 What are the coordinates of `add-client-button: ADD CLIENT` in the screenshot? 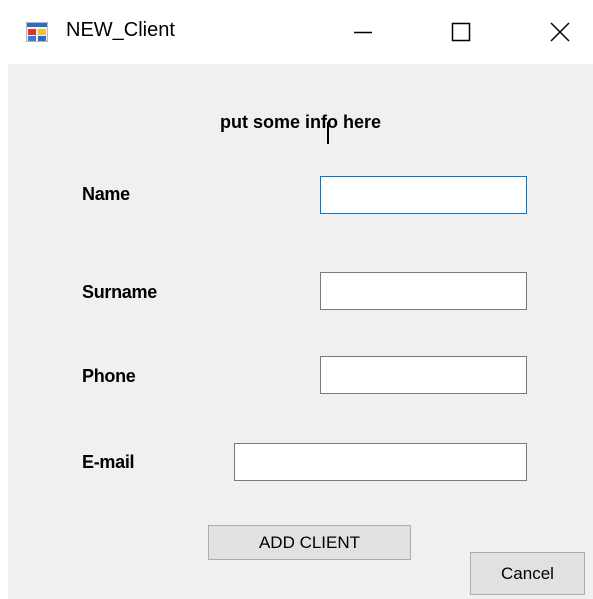 It's located at (309, 542).